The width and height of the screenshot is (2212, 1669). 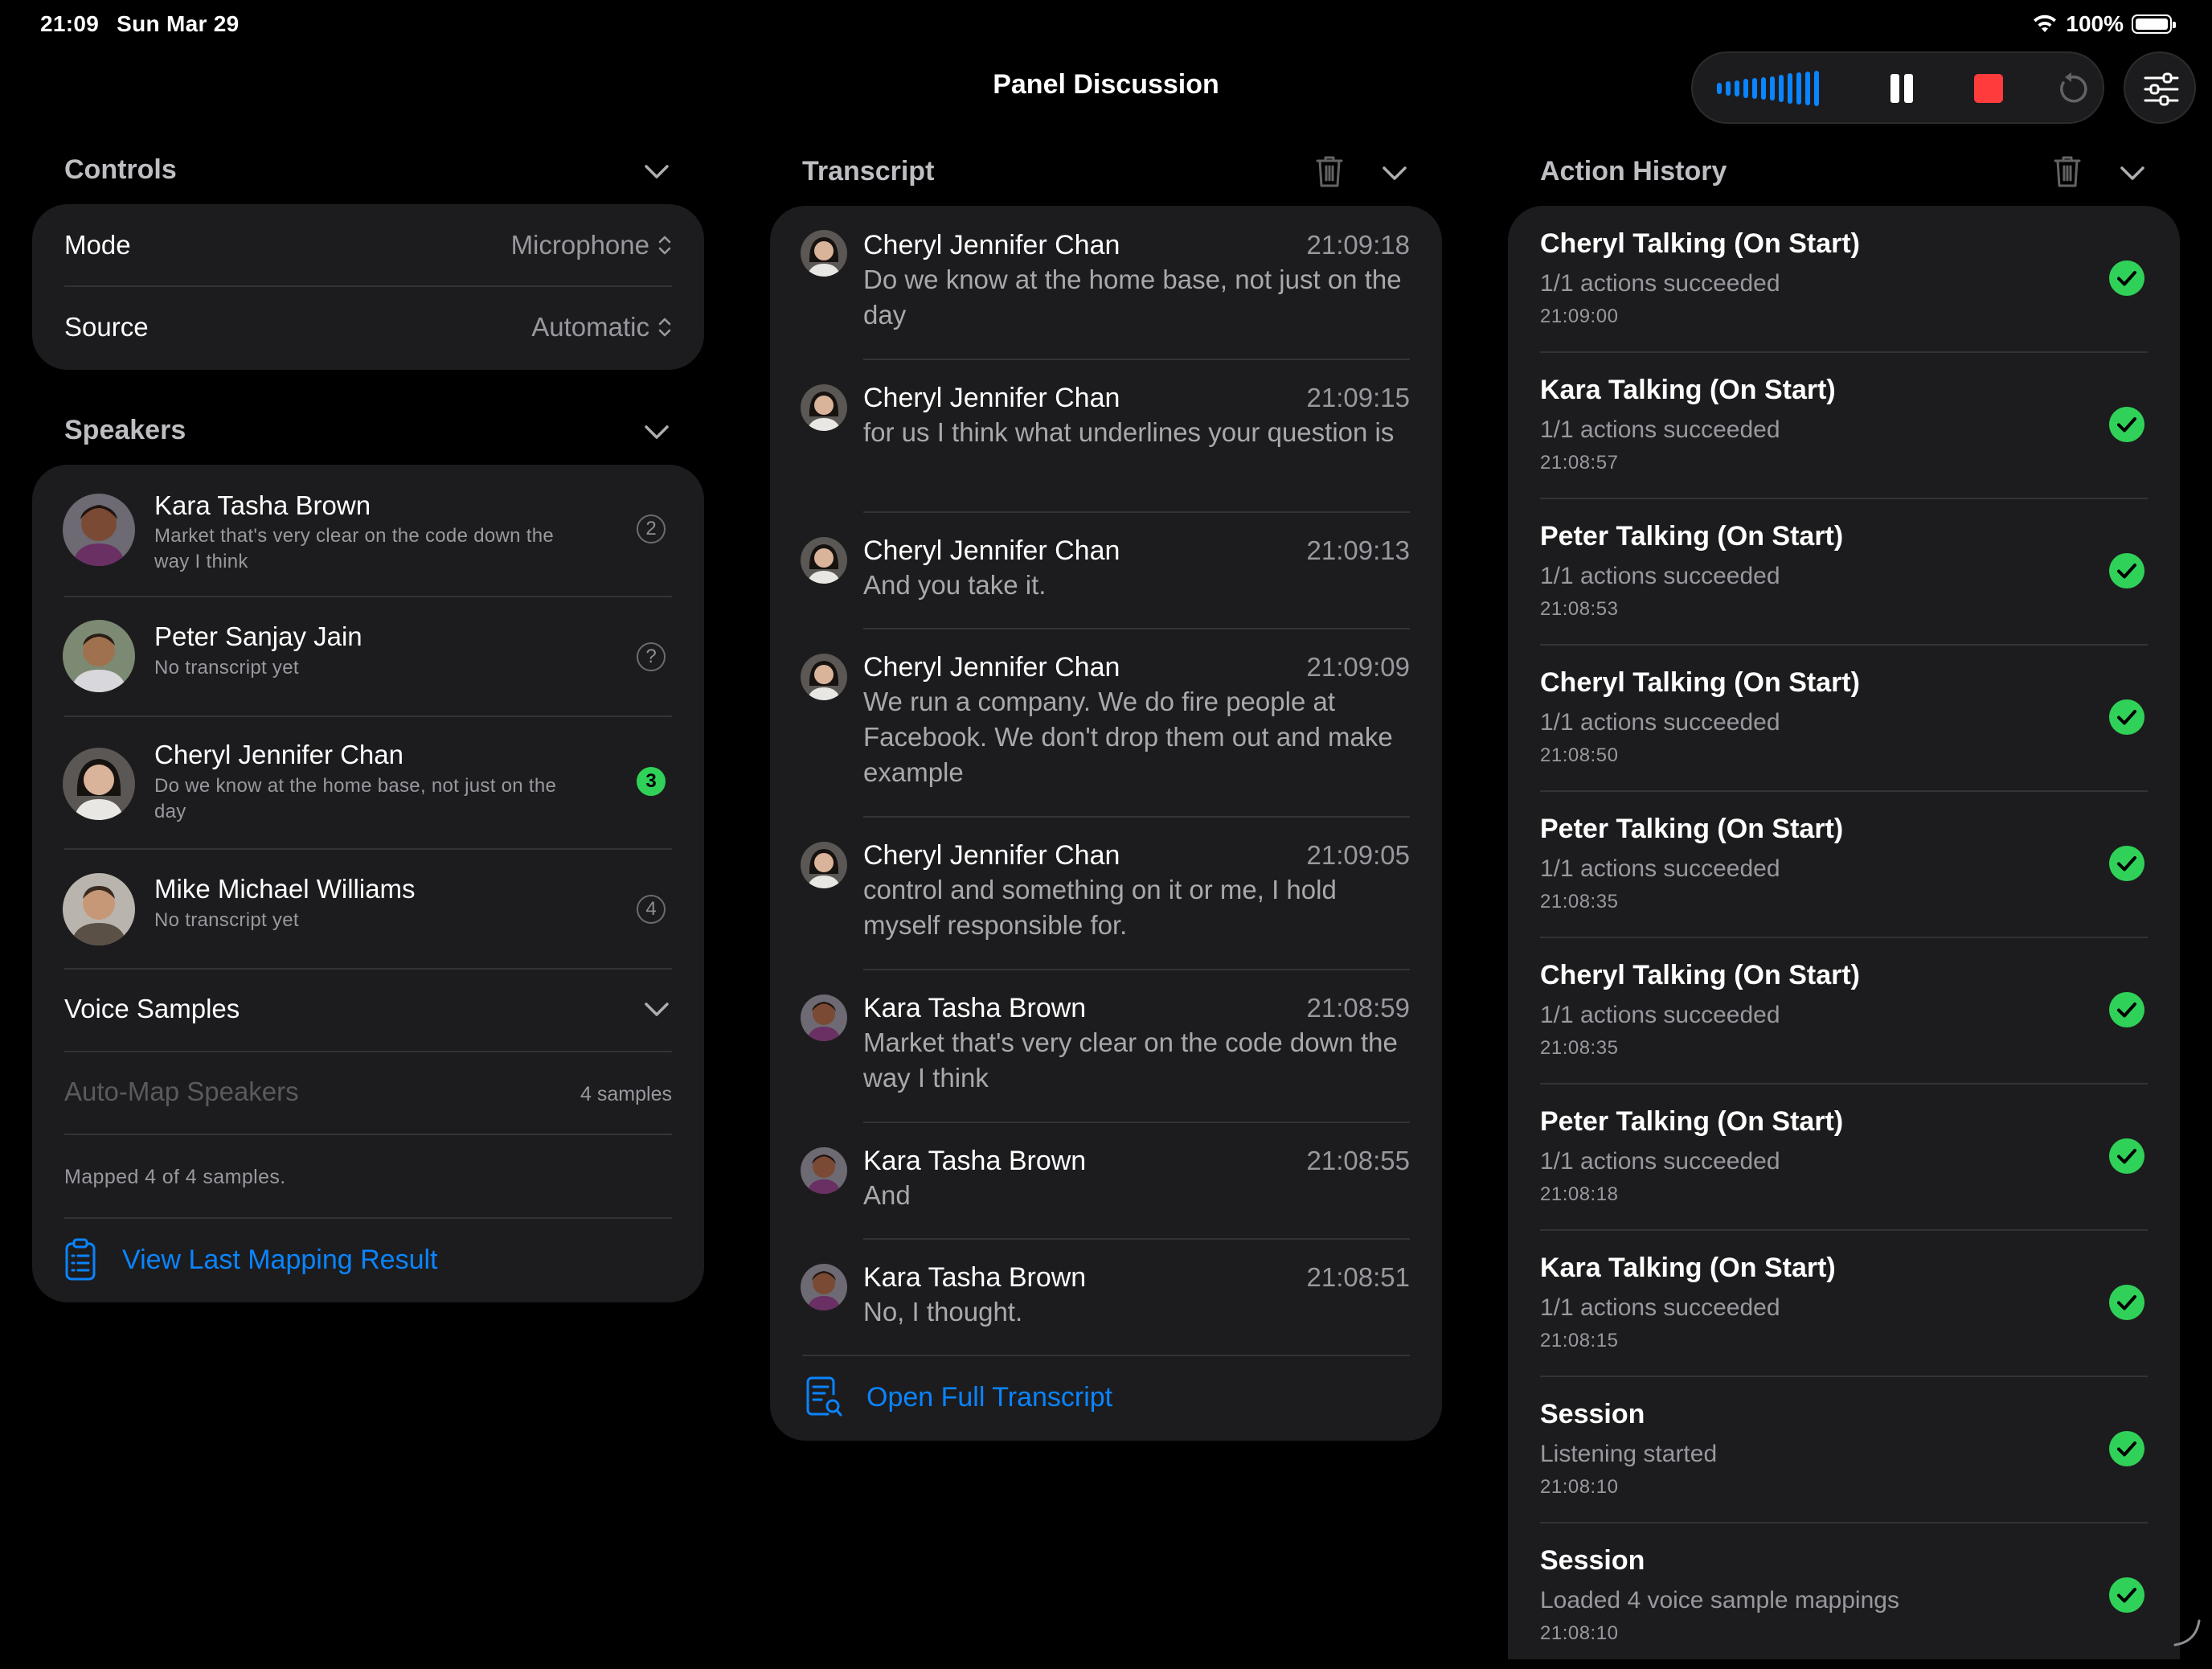 What do you see at coordinates (2071, 90) in the screenshot?
I see `reset-icon` at bounding box center [2071, 90].